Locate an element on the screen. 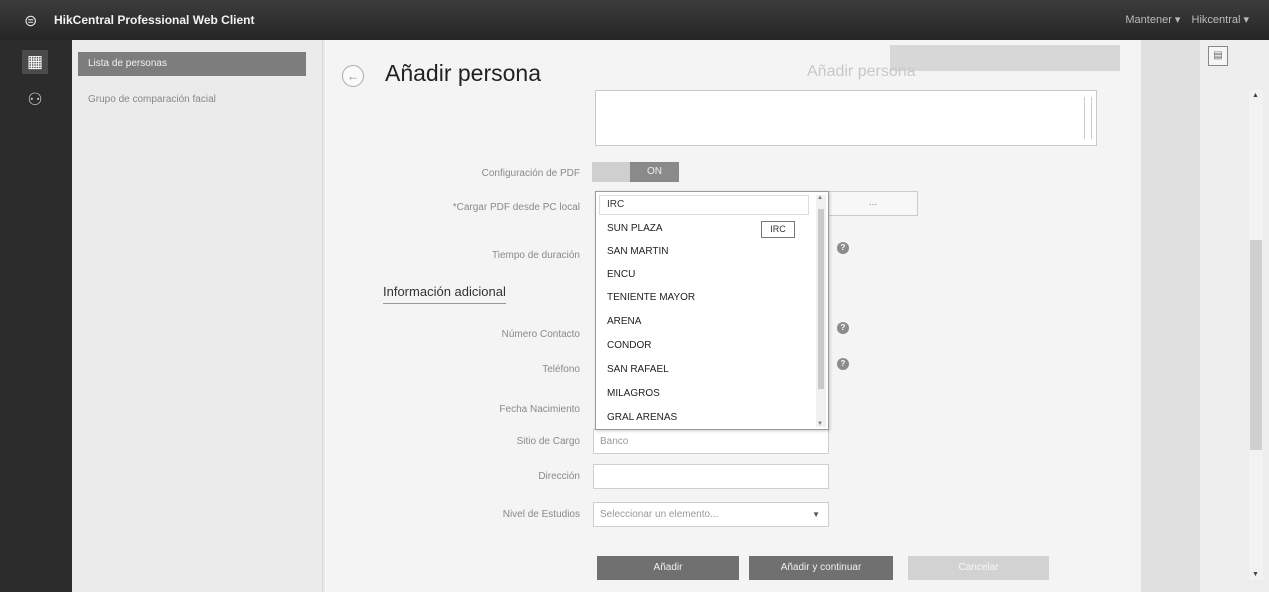 The height and width of the screenshot is (592, 1269). pdf-config-toggle: ON is located at coordinates (635, 172).